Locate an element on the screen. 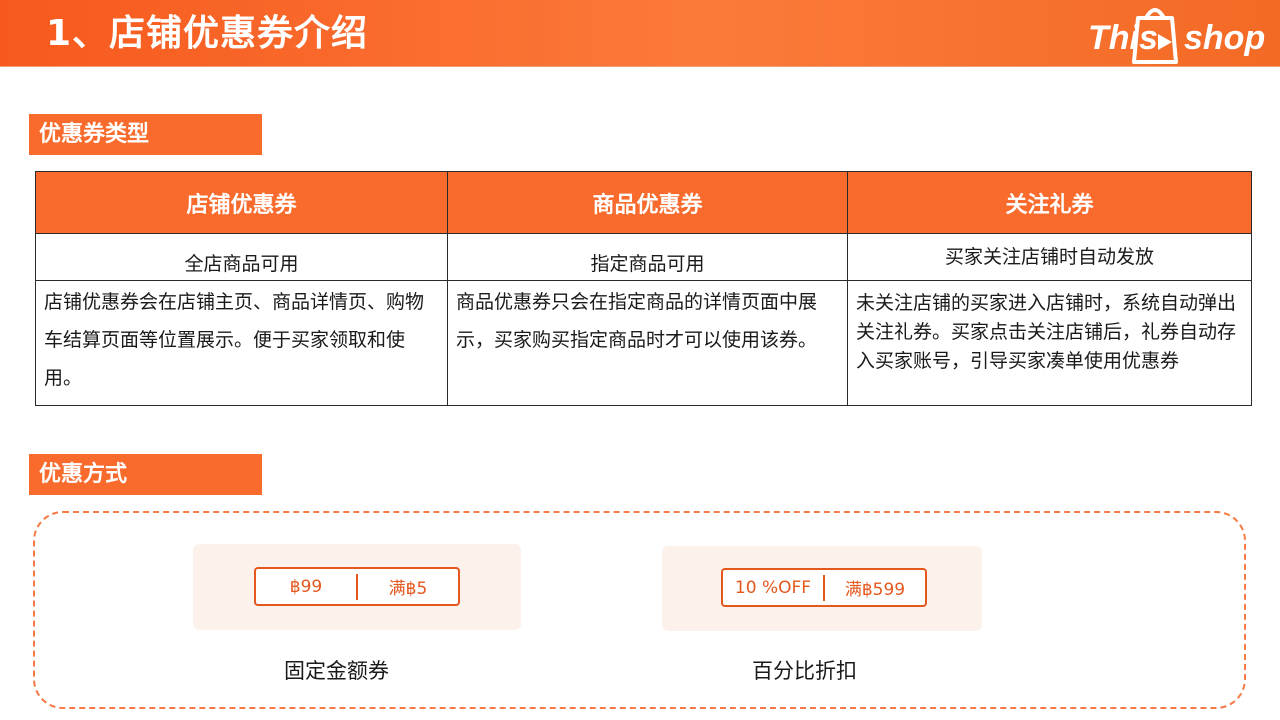 This screenshot has width=1280, height=720. header-cell-product-coupon: 商品优惠券 is located at coordinates (647, 202).